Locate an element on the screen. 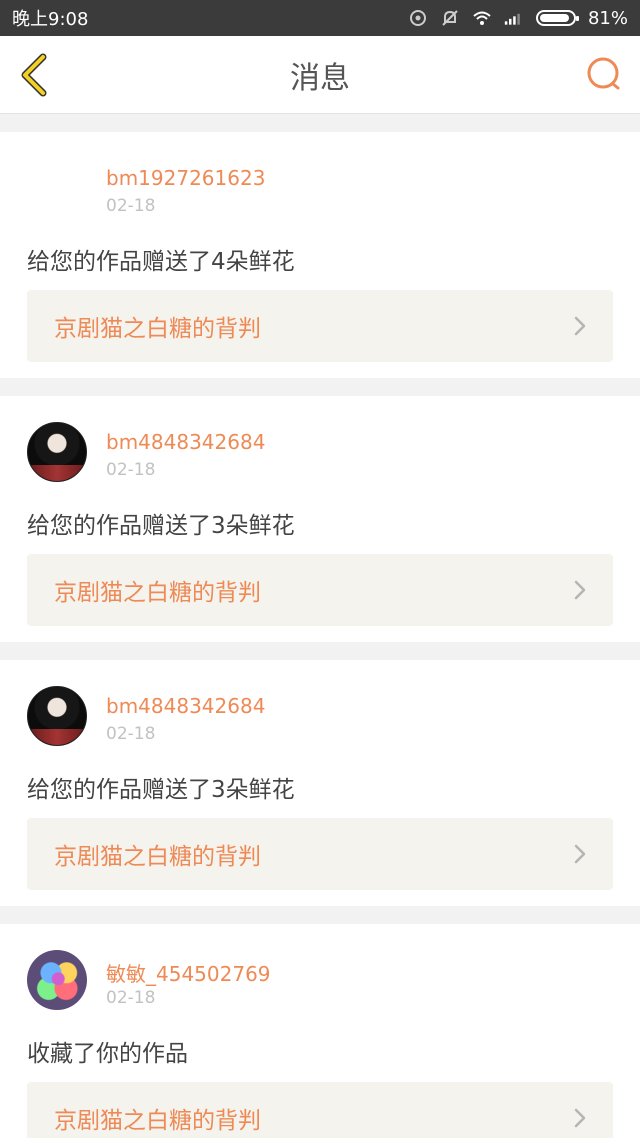 The height and width of the screenshot is (1138, 640). mute-icon is located at coordinates (450, 18).